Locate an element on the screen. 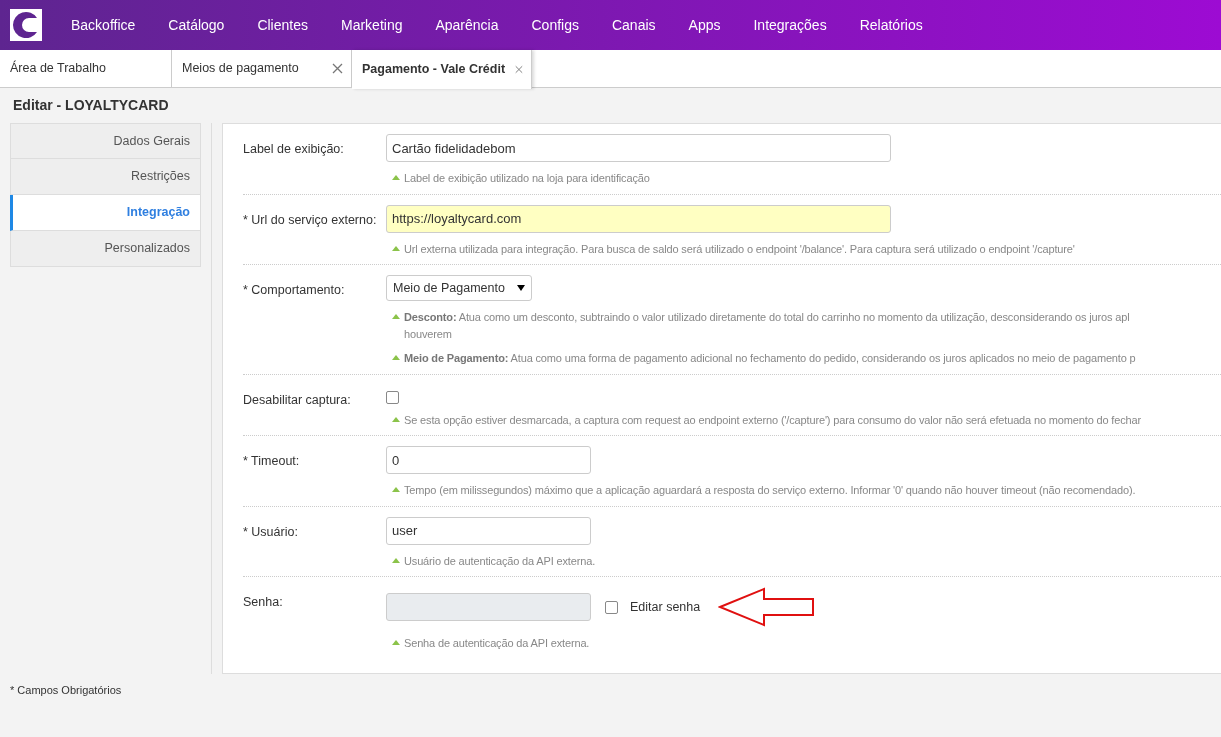 This screenshot has height=737, width=1221. help-text: Url externa utilizada para integração. Para busca de saldo será utilizado o endpoint '/balance'. Para captura será utilizado o endpoint '/capture' is located at coordinates (739, 249).